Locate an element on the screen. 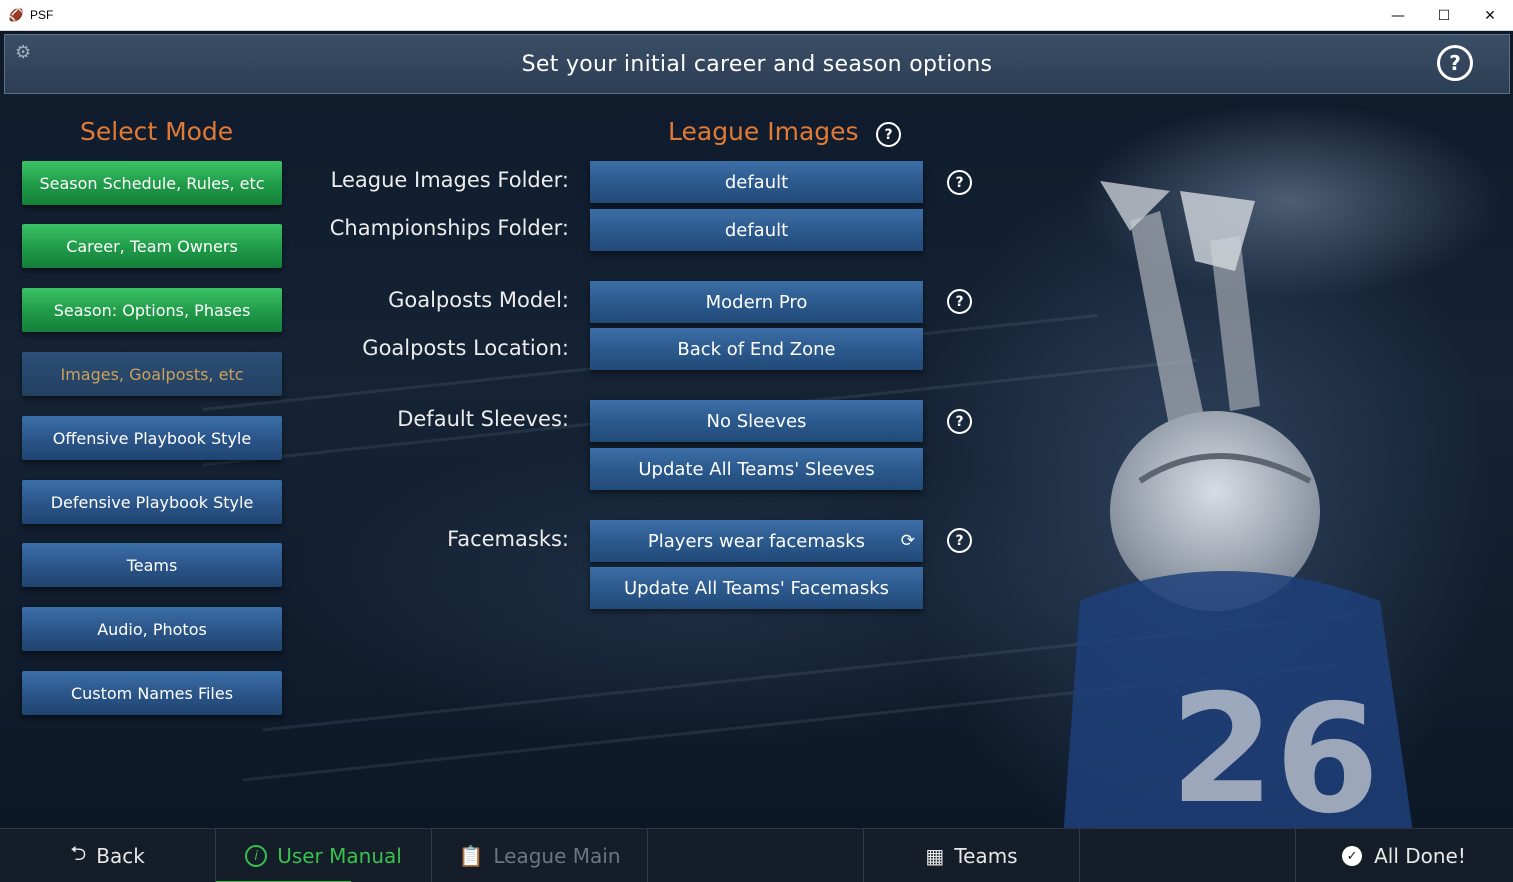 Image resolution: width=1513 pixels, height=882 pixels. goalposts-model-button: Modern Pro is located at coordinates (756, 302).